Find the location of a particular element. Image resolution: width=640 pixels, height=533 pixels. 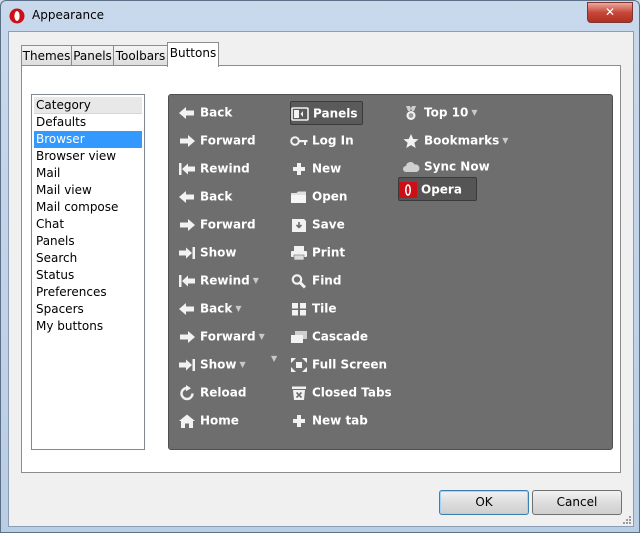

toolbar-button-home: Home is located at coordinates (208, 420).